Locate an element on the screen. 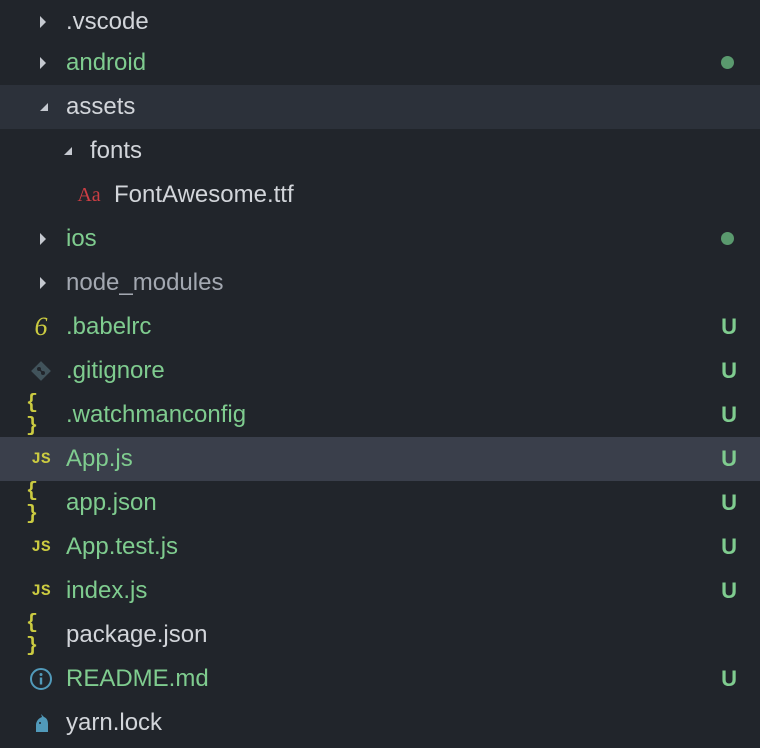 This screenshot has width=760, height=748. tree-item-label: app.json is located at coordinates (111, 502).